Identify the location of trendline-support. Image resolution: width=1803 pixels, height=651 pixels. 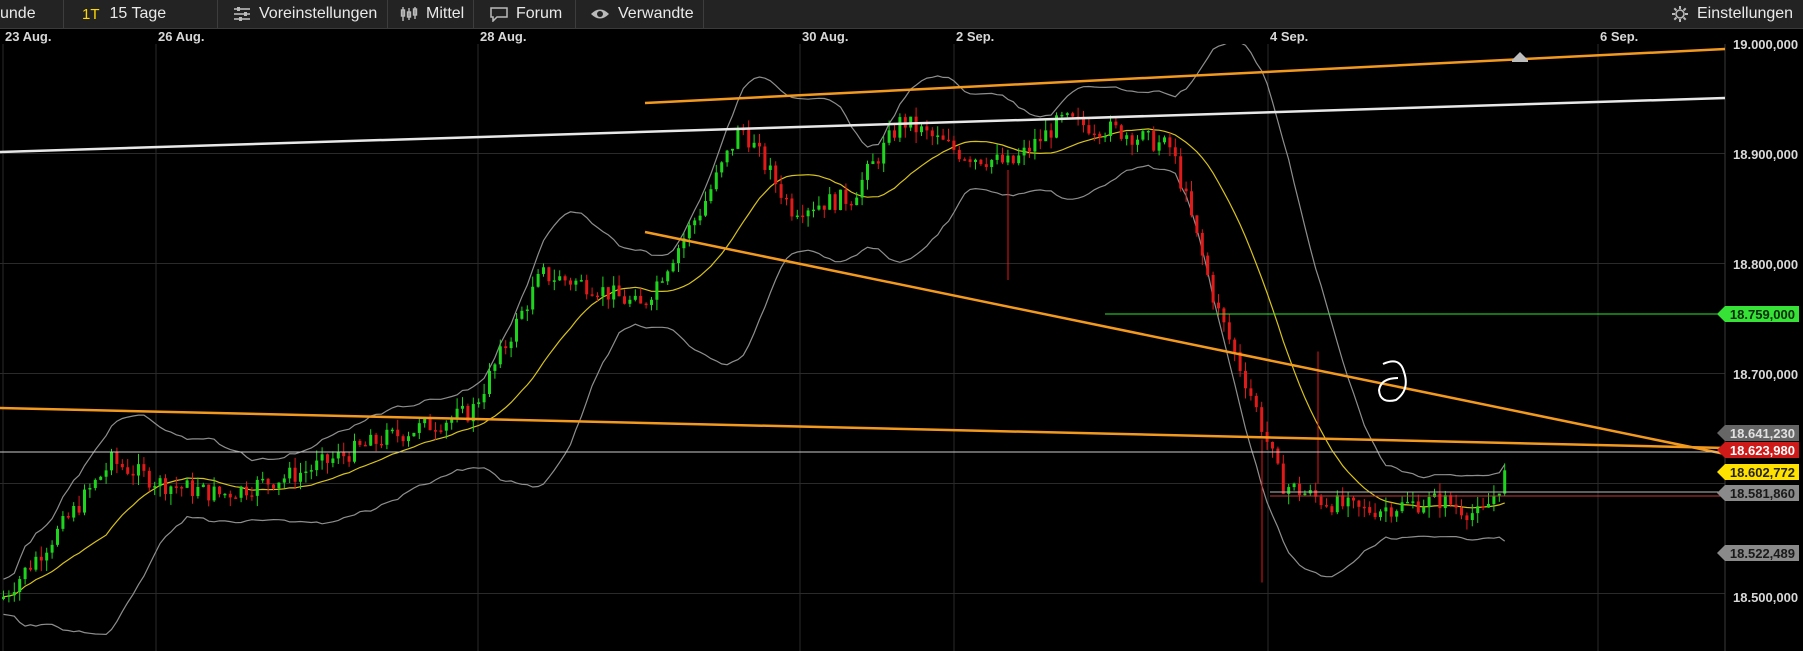
(863, 428).